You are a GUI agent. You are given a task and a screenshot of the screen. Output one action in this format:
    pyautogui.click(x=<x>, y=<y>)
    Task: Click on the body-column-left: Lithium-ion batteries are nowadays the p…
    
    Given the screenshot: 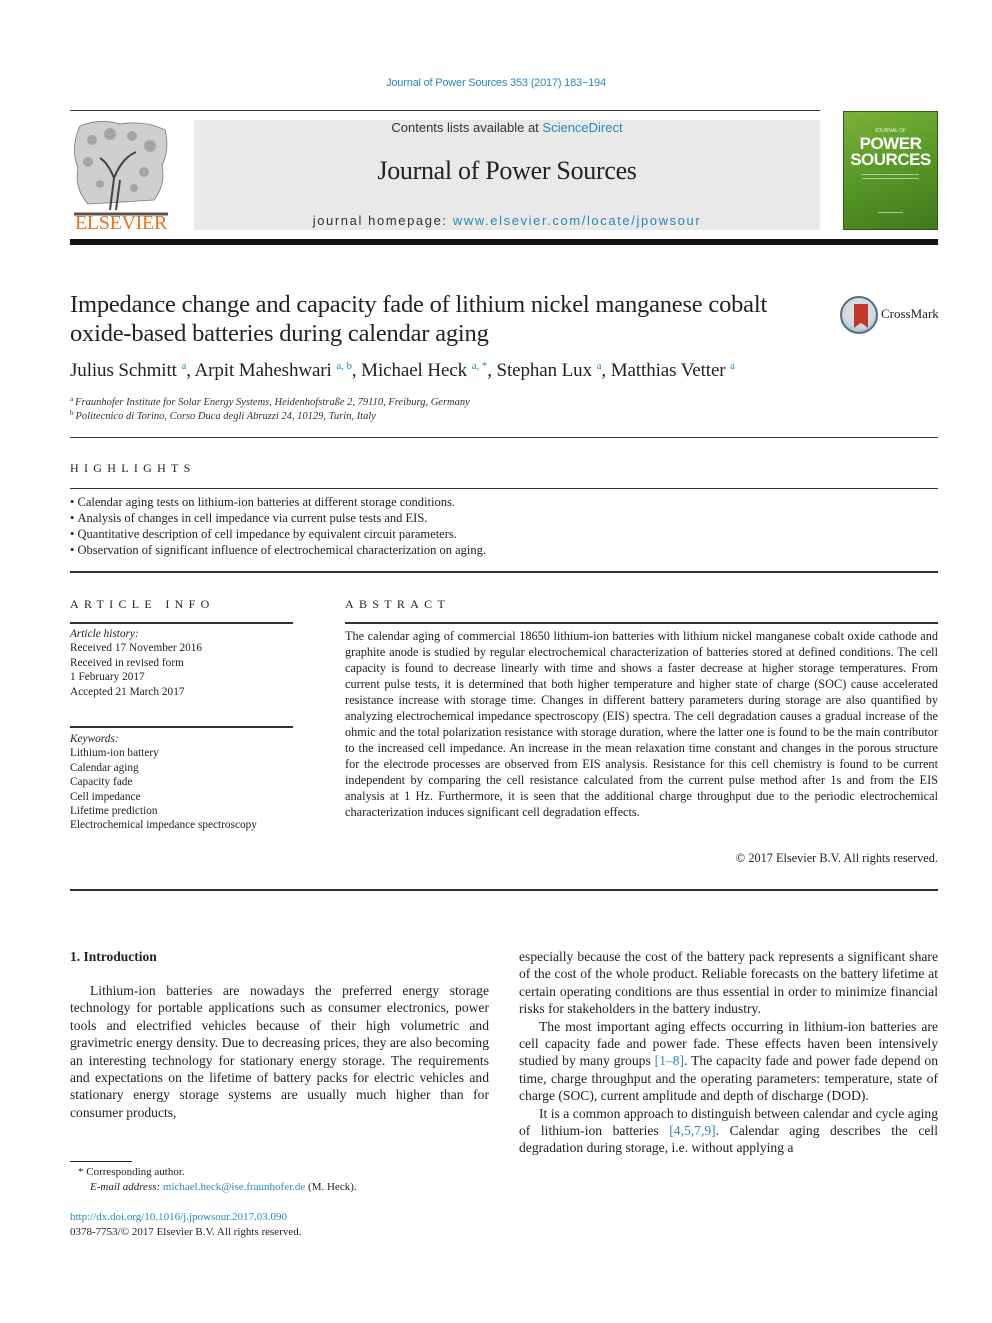 What is the action you would take?
    pyautogui.click(x=279, y=1051)
    